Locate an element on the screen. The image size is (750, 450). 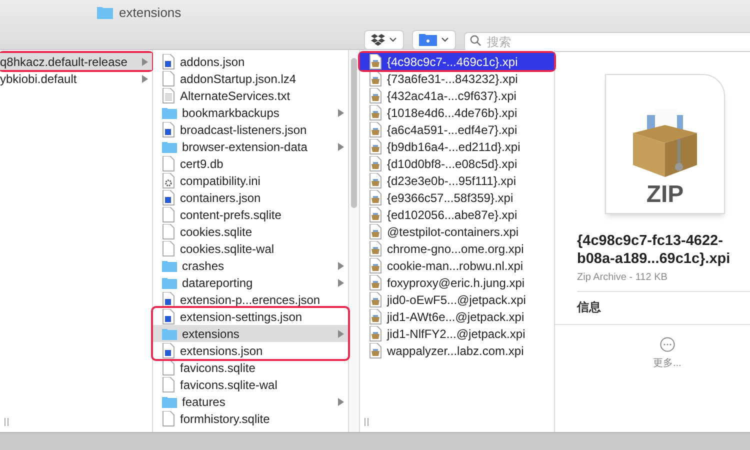
file-row: ybkiobi.default is located at coordinates (76, 78).